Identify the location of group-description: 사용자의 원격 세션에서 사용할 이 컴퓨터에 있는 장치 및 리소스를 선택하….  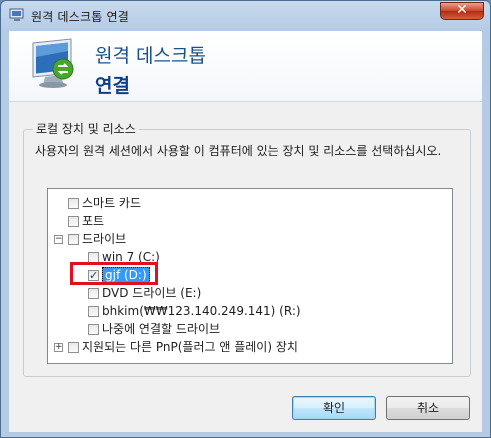
(238, 151).